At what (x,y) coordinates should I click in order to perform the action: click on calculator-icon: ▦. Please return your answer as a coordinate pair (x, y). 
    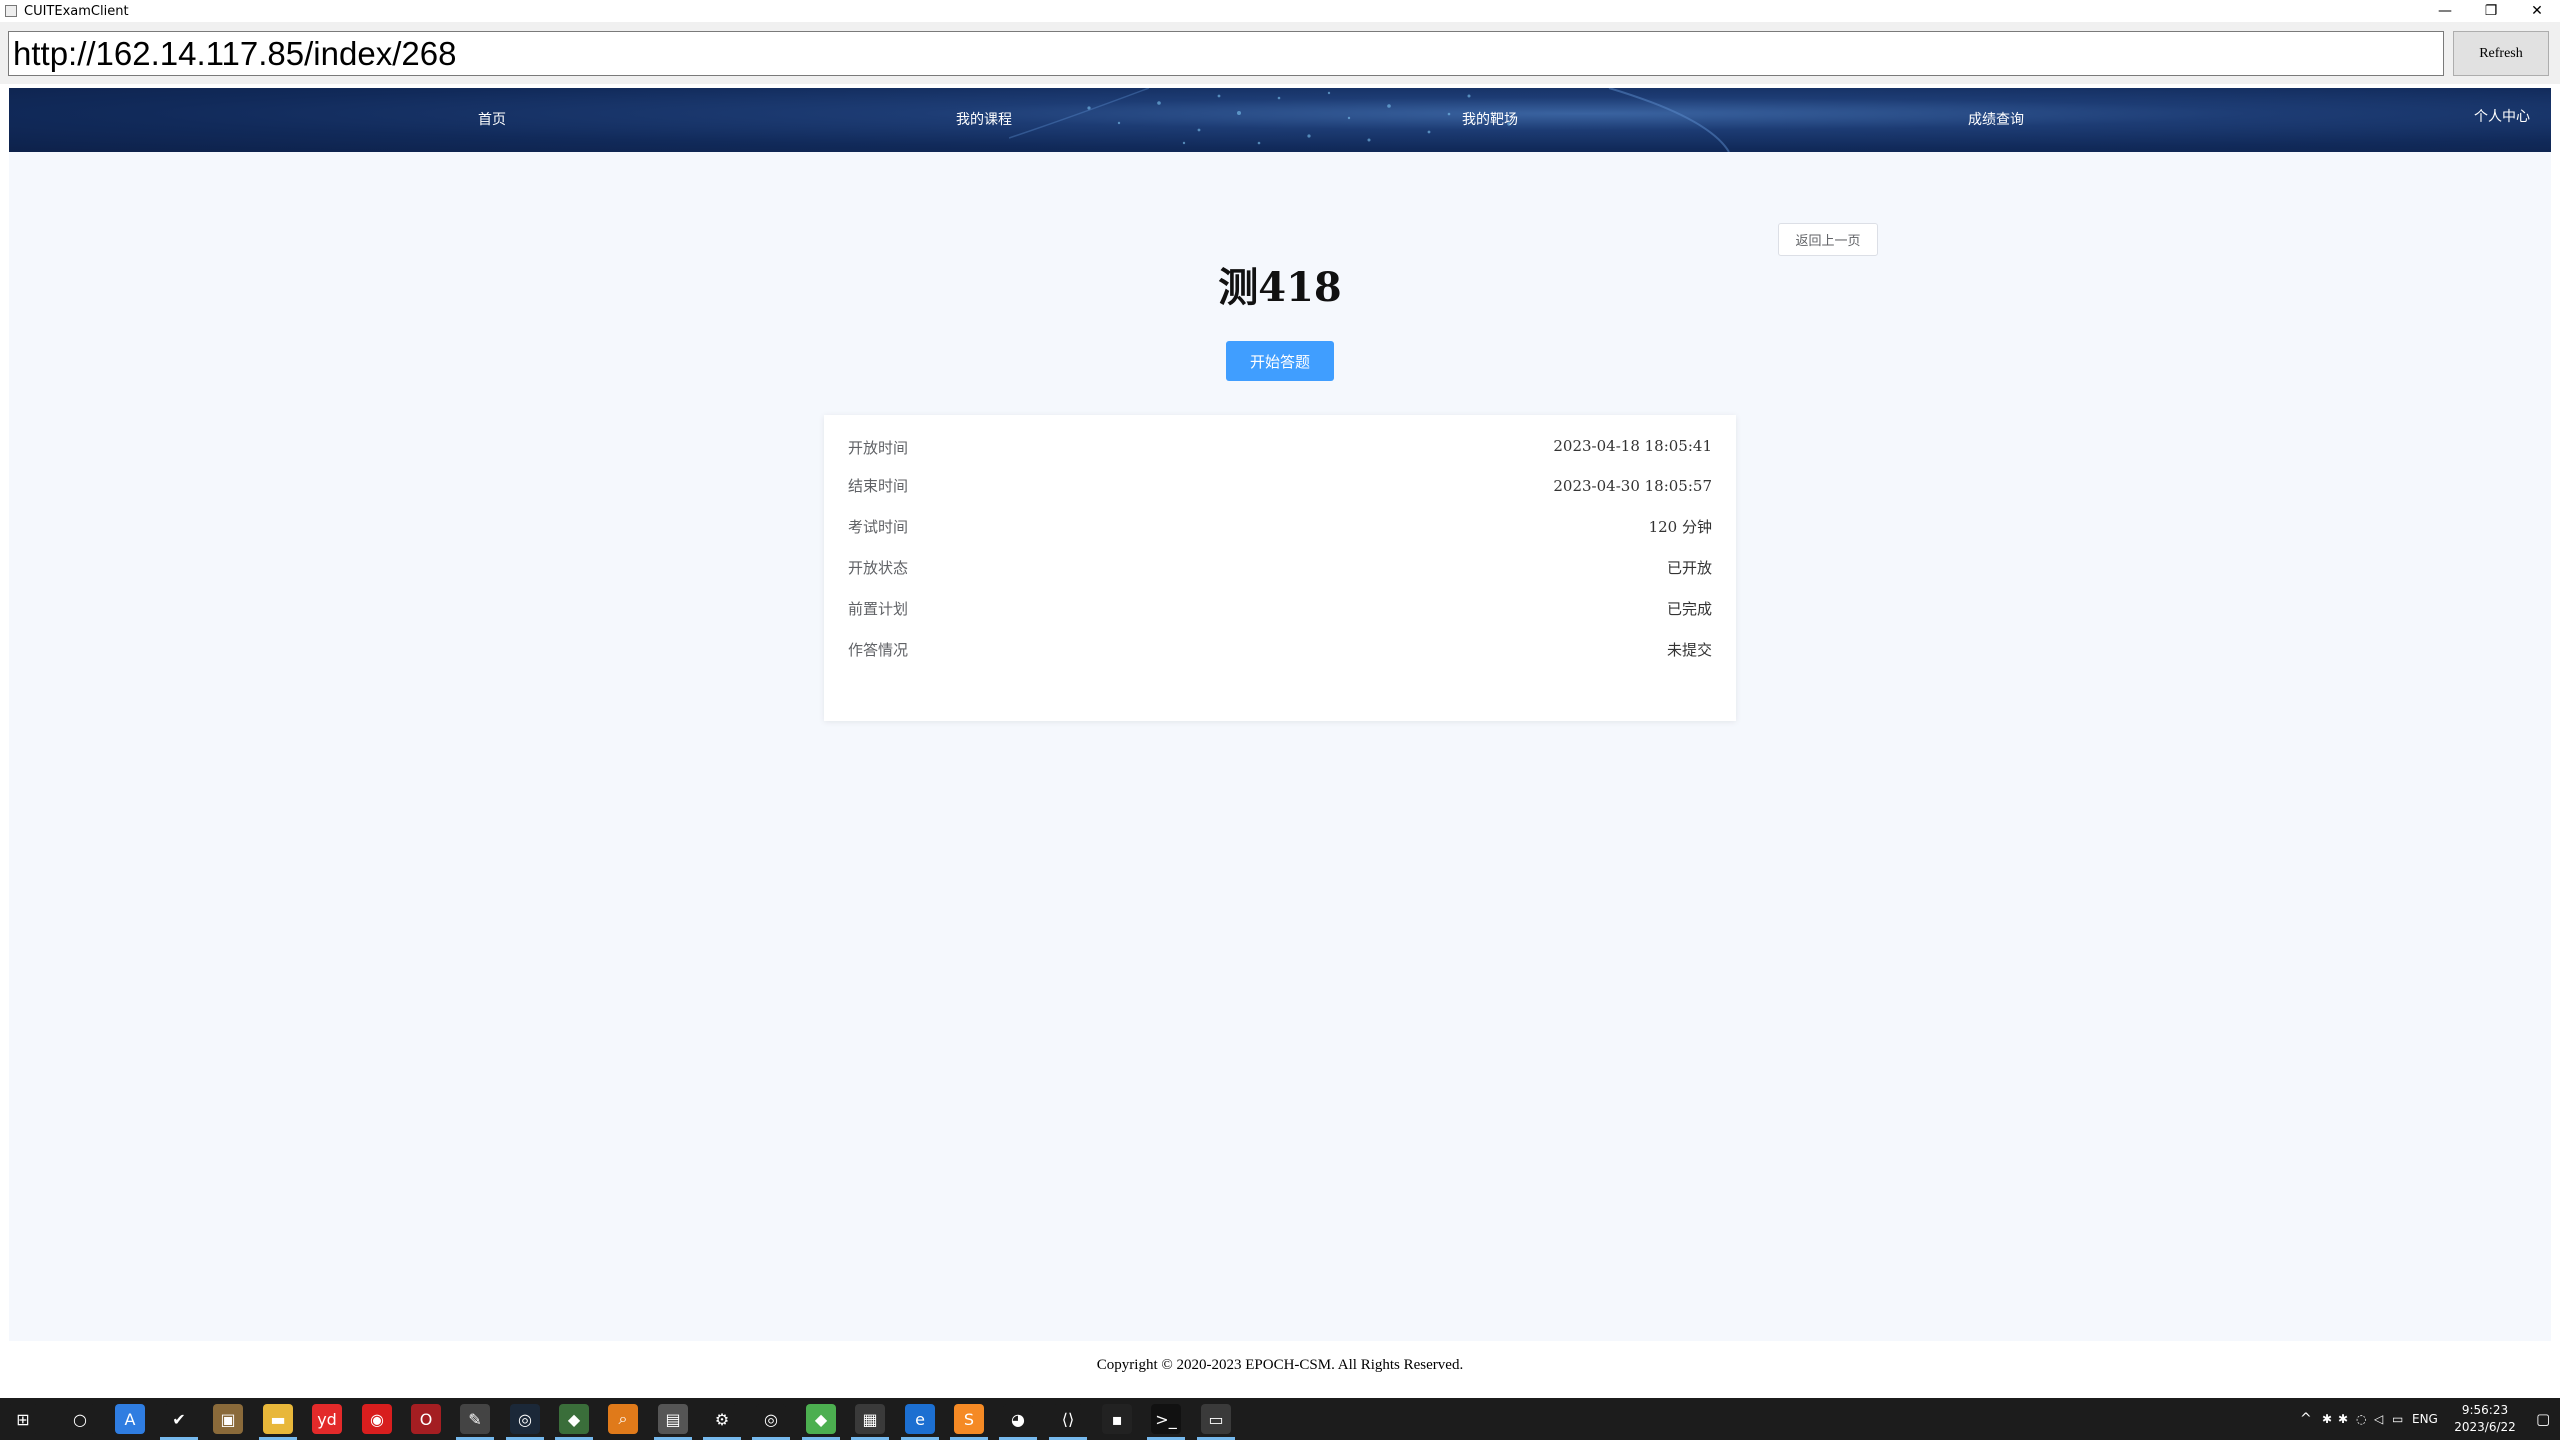
    Looking at the image, I should click on (870, 1419).